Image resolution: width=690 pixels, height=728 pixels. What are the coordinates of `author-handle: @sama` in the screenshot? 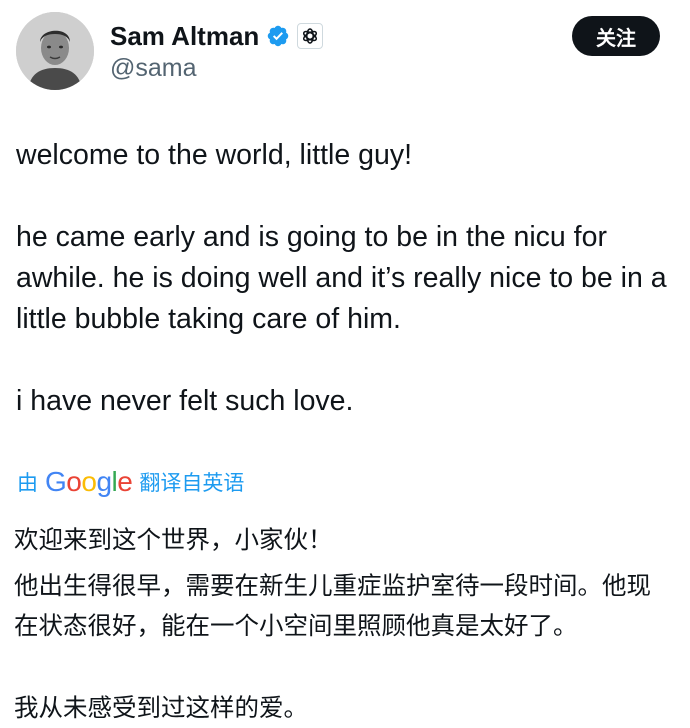 It's located at (153, 68).